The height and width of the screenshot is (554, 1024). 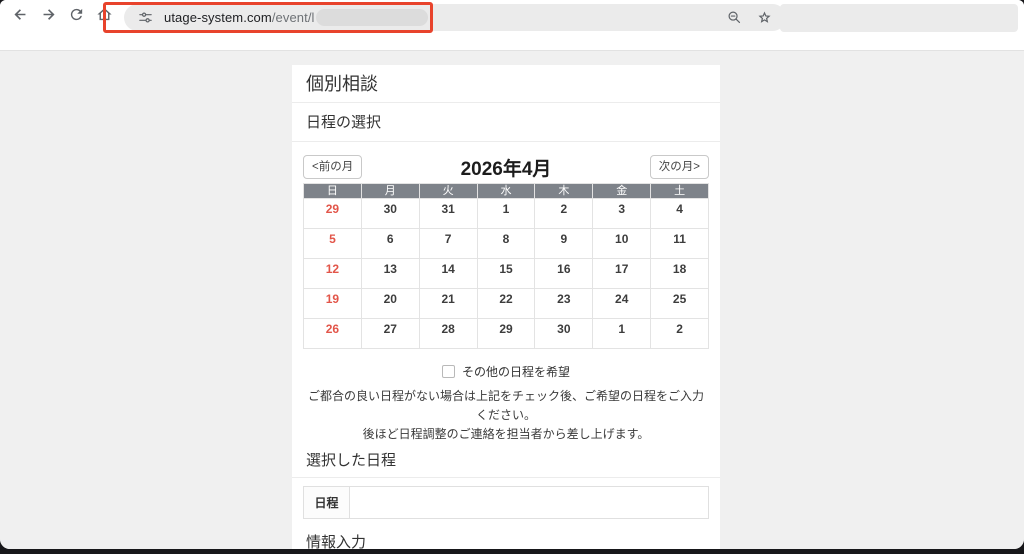 I want to click on calendar-day-cell: 20, so click(x=390, y=303).